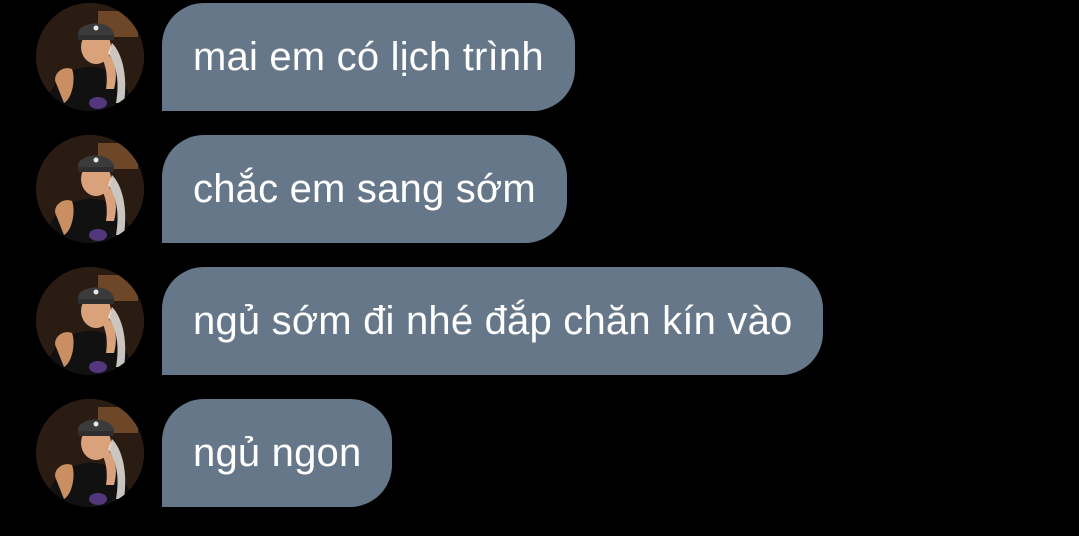 The width and height of the screenshot is (1079, 536). I want to click on message-text: ngủ sớm đi nhé đắp chăn kín vào, so click(493, 321).